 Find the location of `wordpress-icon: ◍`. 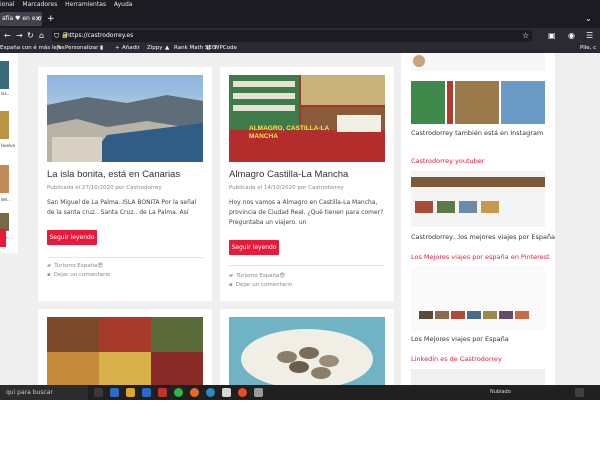

wordpress-icon: ◍ is located at coordinates (208, 48).